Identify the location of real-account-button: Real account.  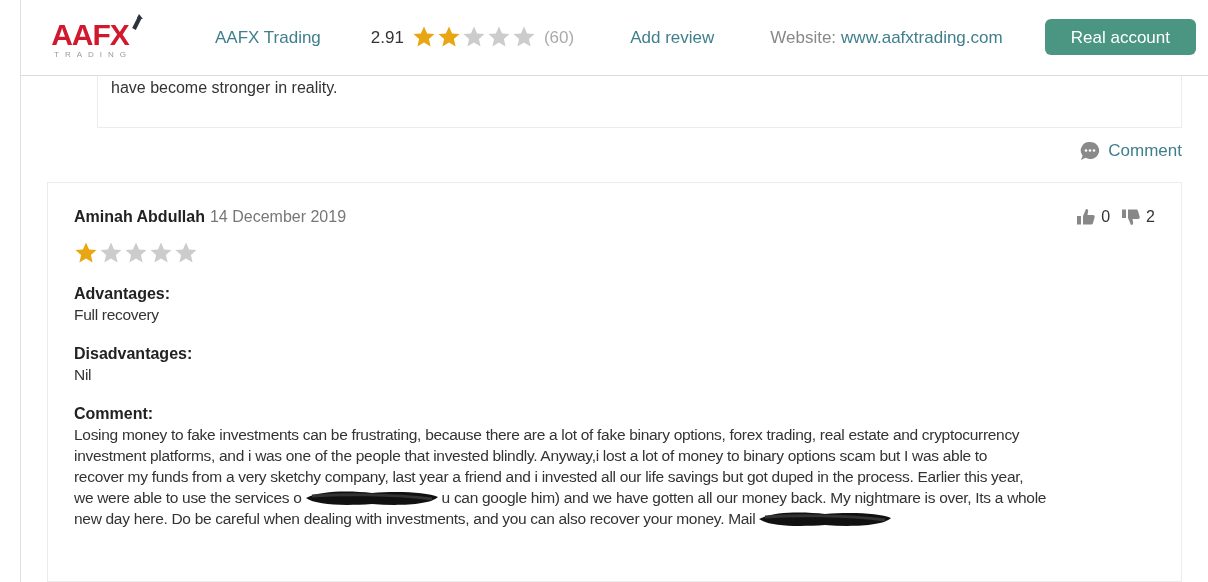
(1120, 37).